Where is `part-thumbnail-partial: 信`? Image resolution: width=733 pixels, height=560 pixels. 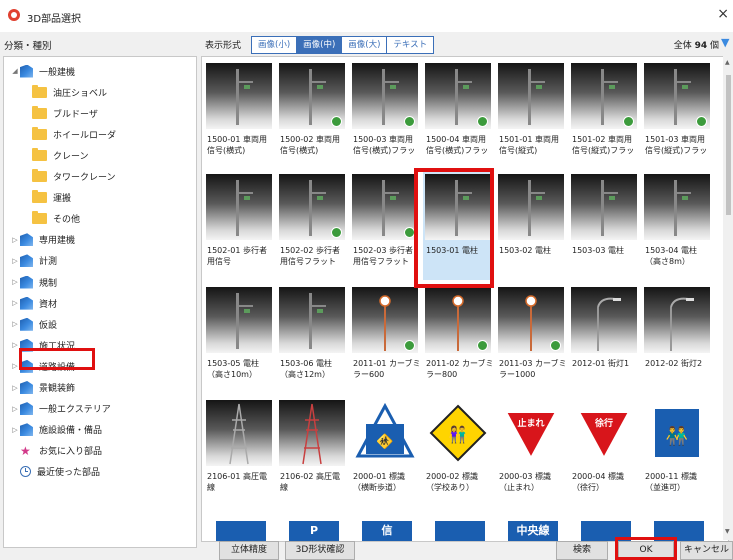
part-thumbnail-partial: 信 is located at coordinates (385, 526).